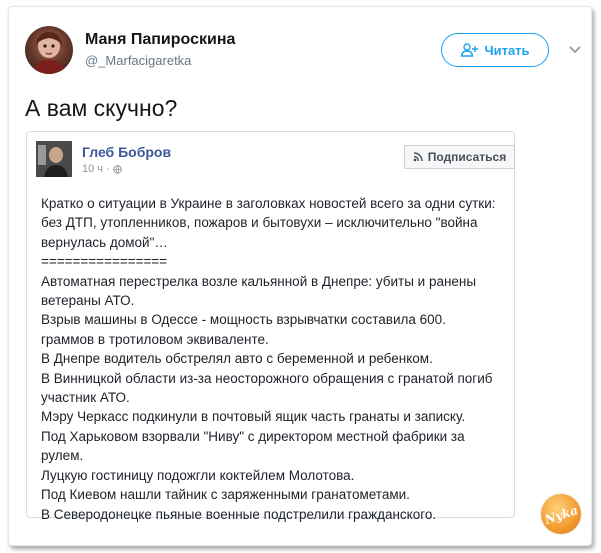 The width and height of the screenshot is (601, 553). Describe the element at coordinates (62, 456) in the screenshot. I see `post-line: рулем.` at that location.